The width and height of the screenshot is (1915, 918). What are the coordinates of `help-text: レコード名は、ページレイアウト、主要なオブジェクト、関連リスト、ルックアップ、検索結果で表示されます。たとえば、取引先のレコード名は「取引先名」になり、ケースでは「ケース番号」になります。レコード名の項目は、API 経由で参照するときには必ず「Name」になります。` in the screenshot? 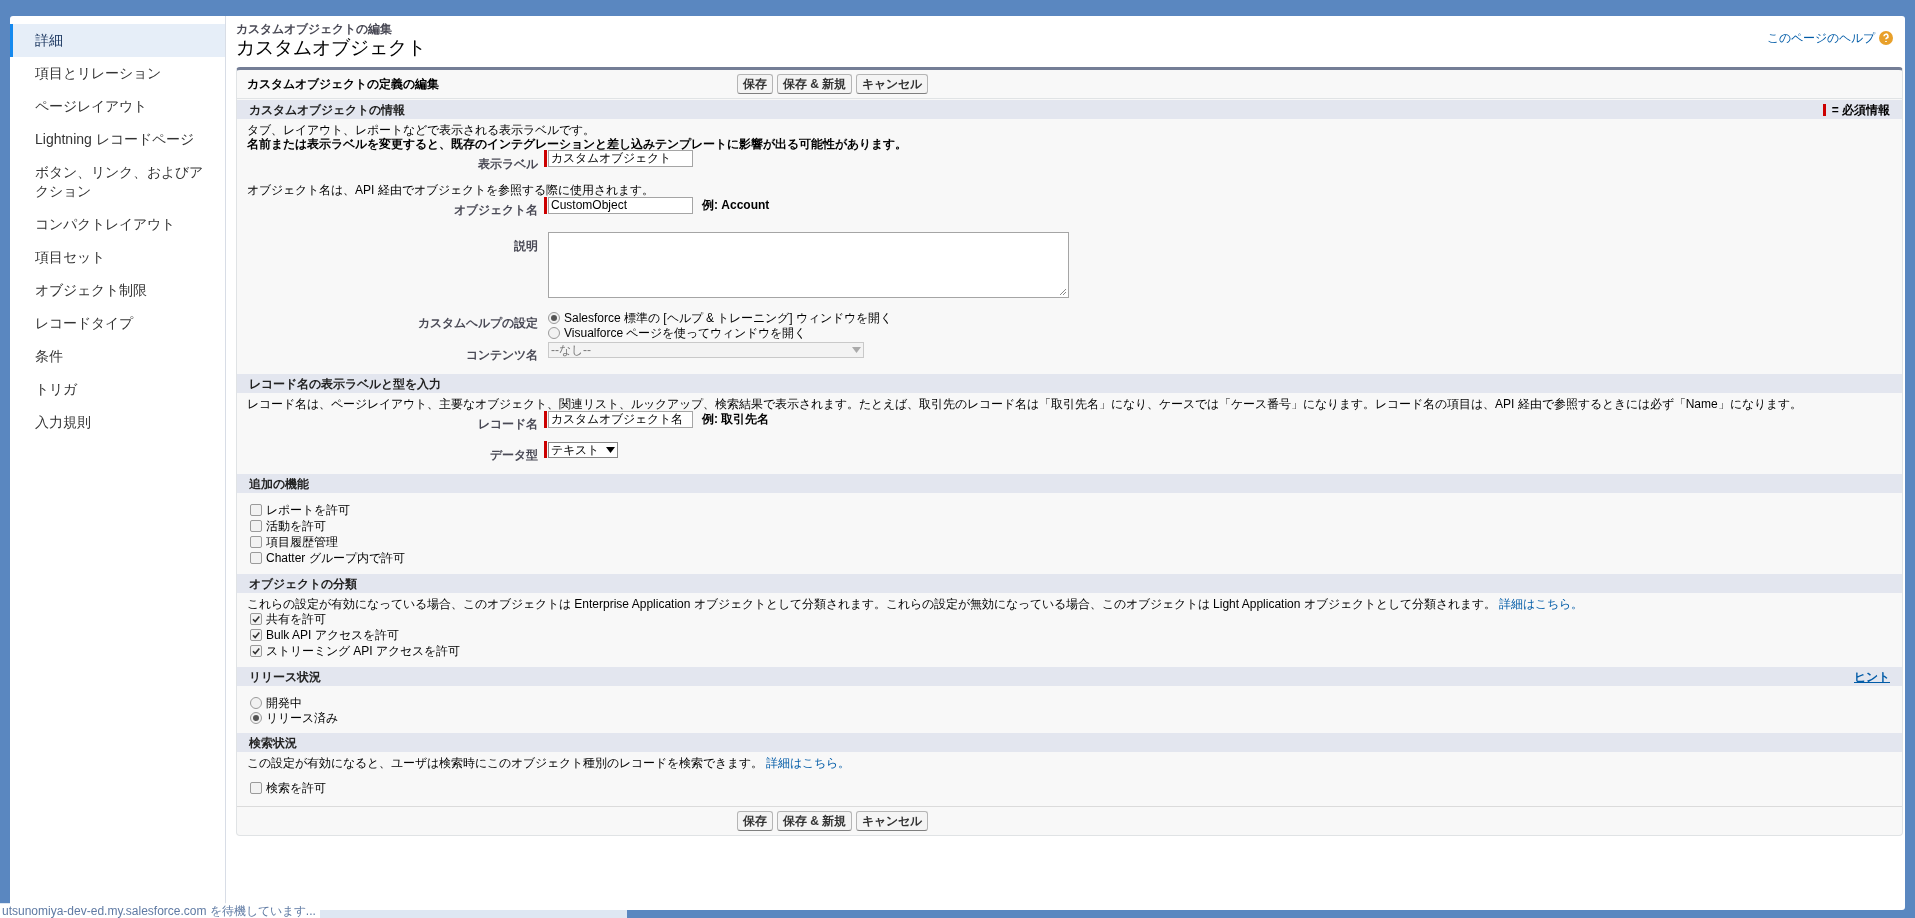 It's located at (1025, 404).